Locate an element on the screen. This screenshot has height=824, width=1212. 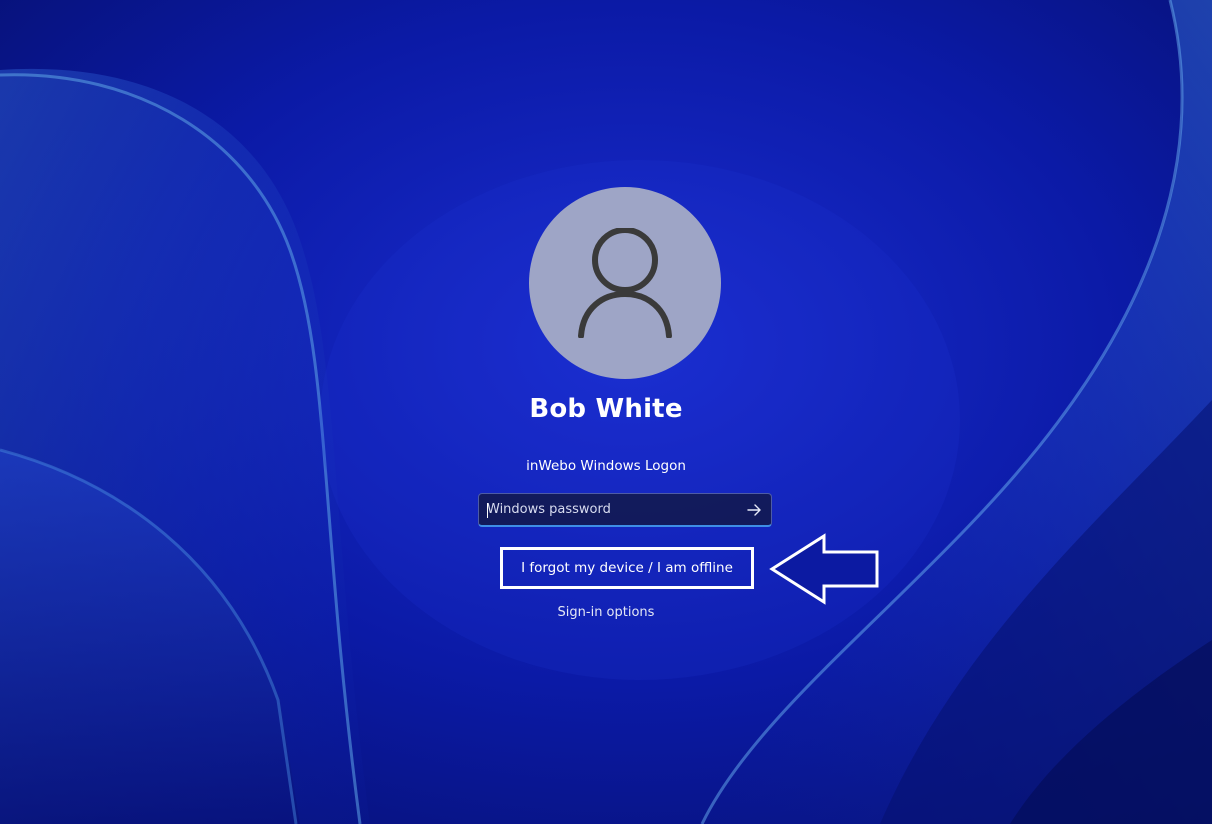
arrow-right-icon is located at coordinates (754, 510).